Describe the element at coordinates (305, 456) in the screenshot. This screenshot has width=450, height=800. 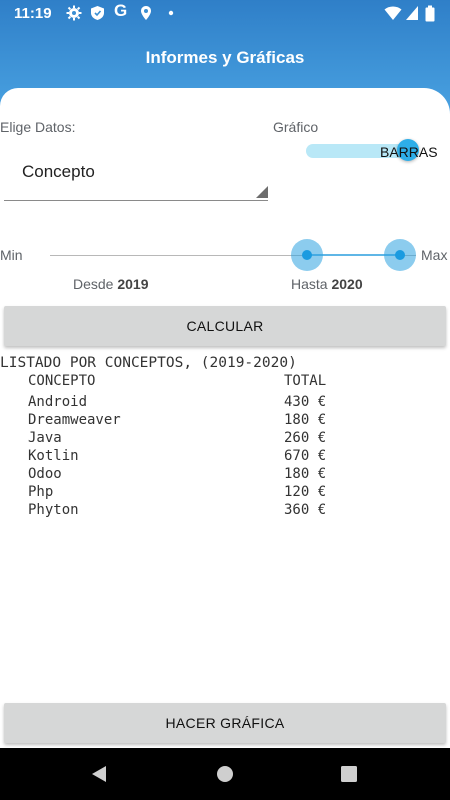
I see `row-total: 670 €` at that location.